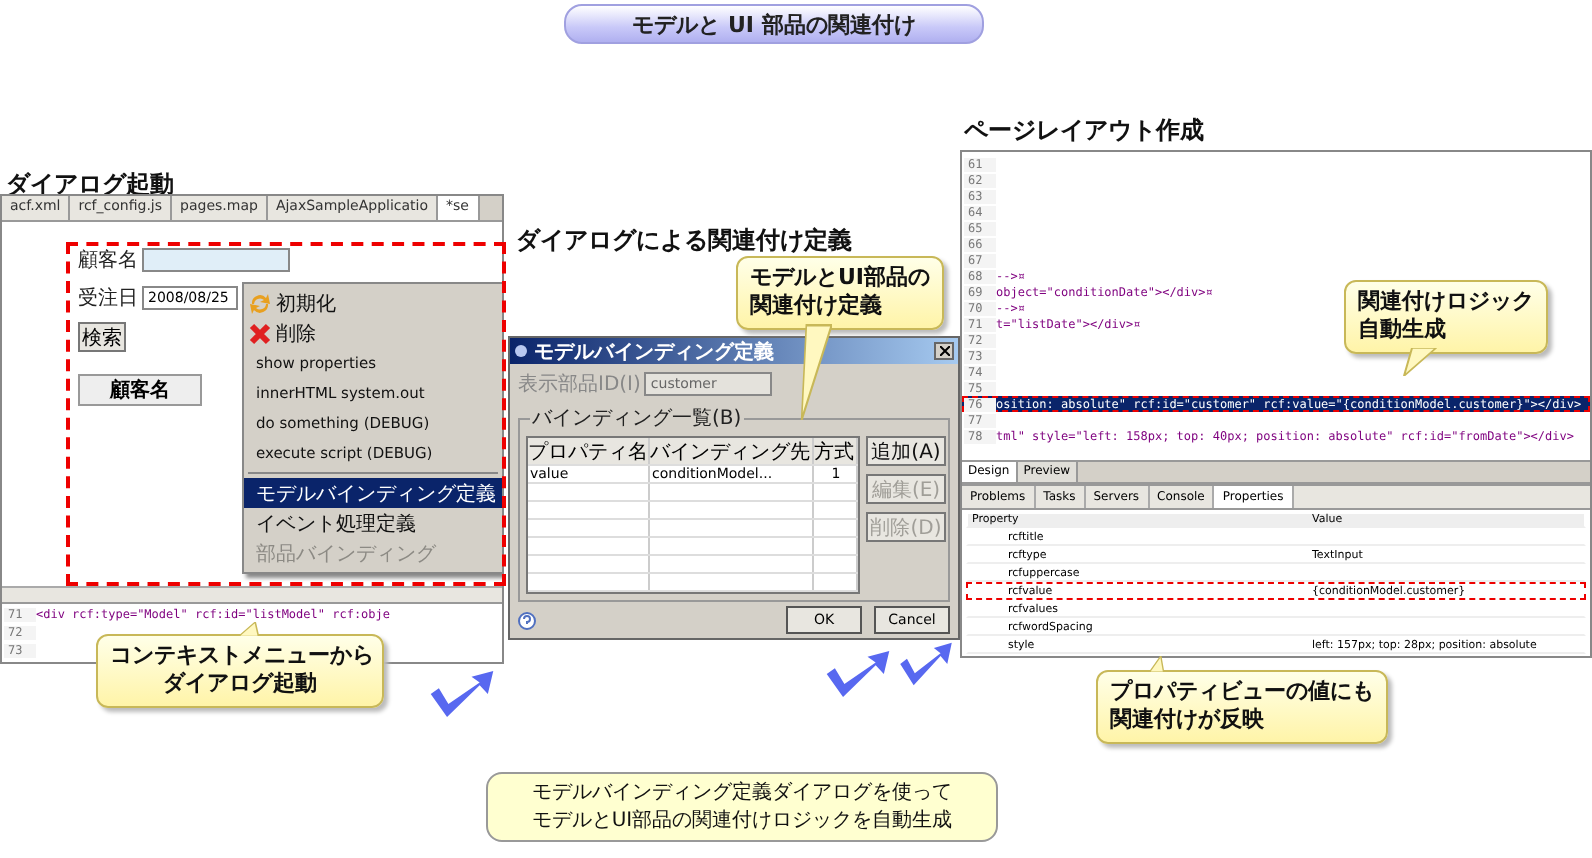 This screenshot has width=1592, height=858. I want to click on close-icon, so click(944, 351).